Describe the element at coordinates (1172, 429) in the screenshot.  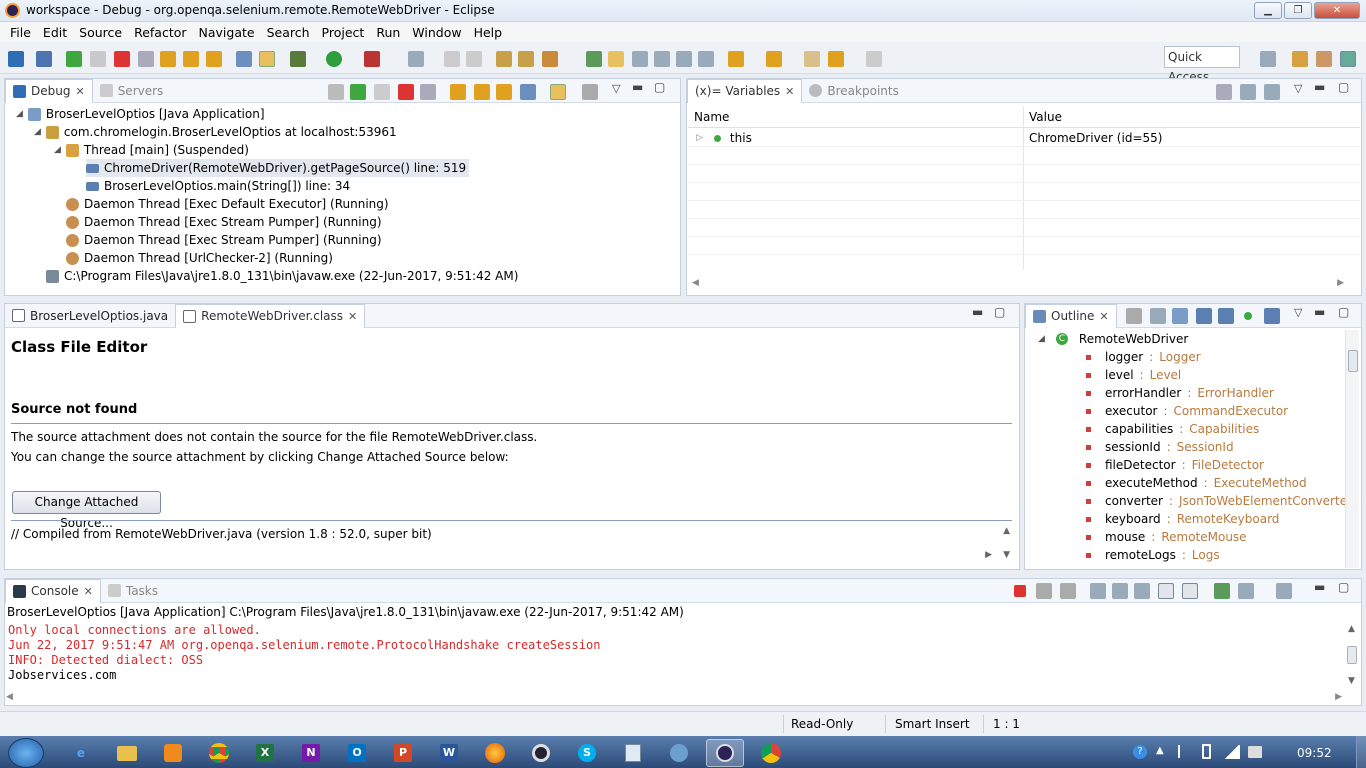
I see `outline-field: capabilities: Capabilities` at that location.